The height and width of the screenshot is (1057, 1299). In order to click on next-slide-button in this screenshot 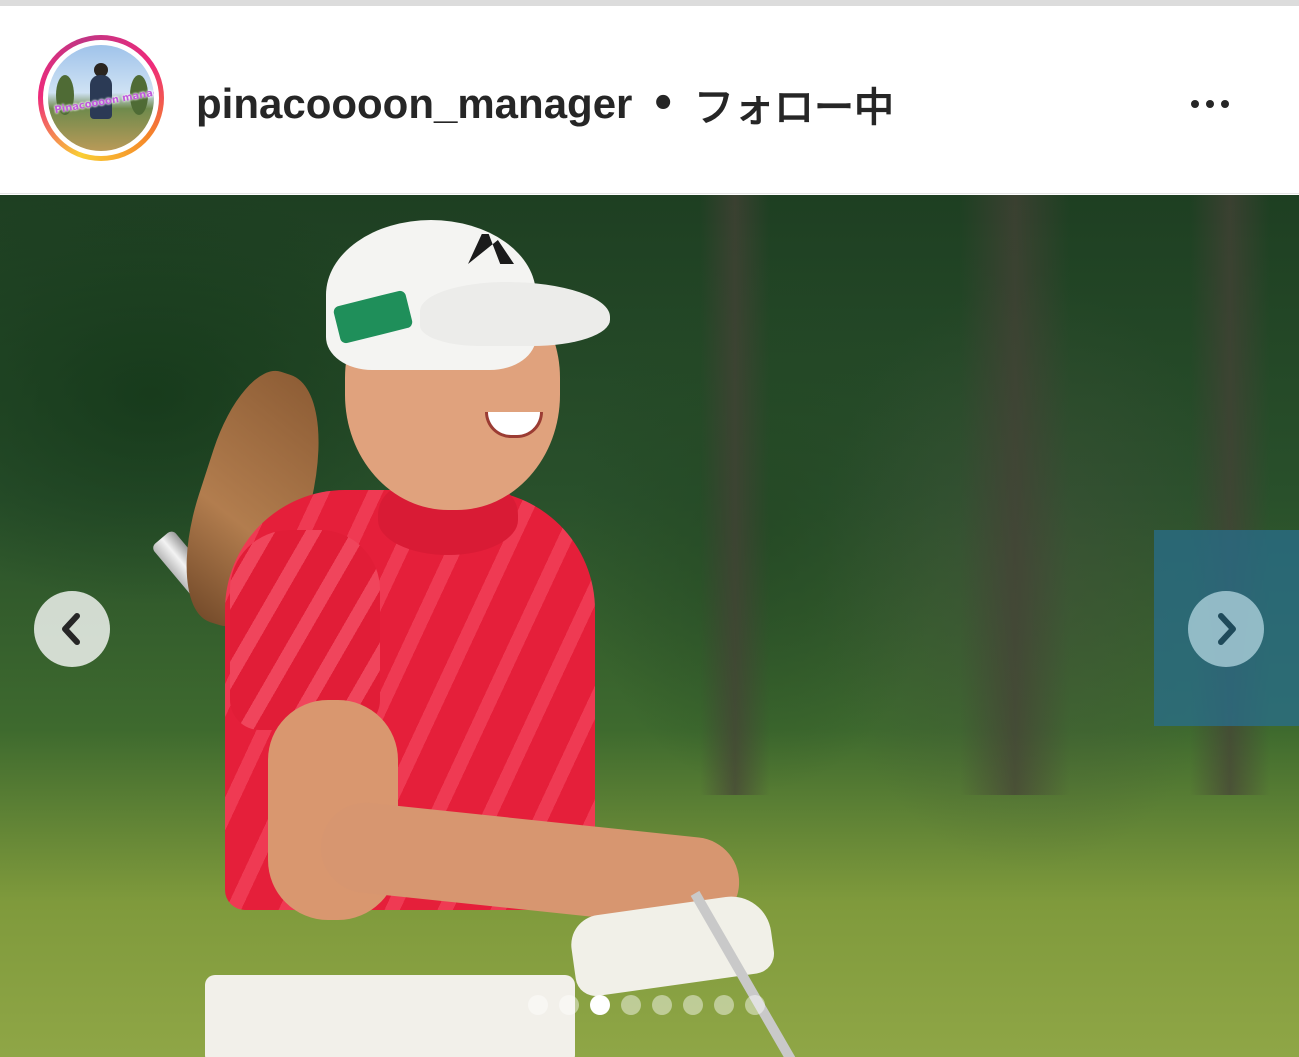, I will do `click(1226, 629)`.